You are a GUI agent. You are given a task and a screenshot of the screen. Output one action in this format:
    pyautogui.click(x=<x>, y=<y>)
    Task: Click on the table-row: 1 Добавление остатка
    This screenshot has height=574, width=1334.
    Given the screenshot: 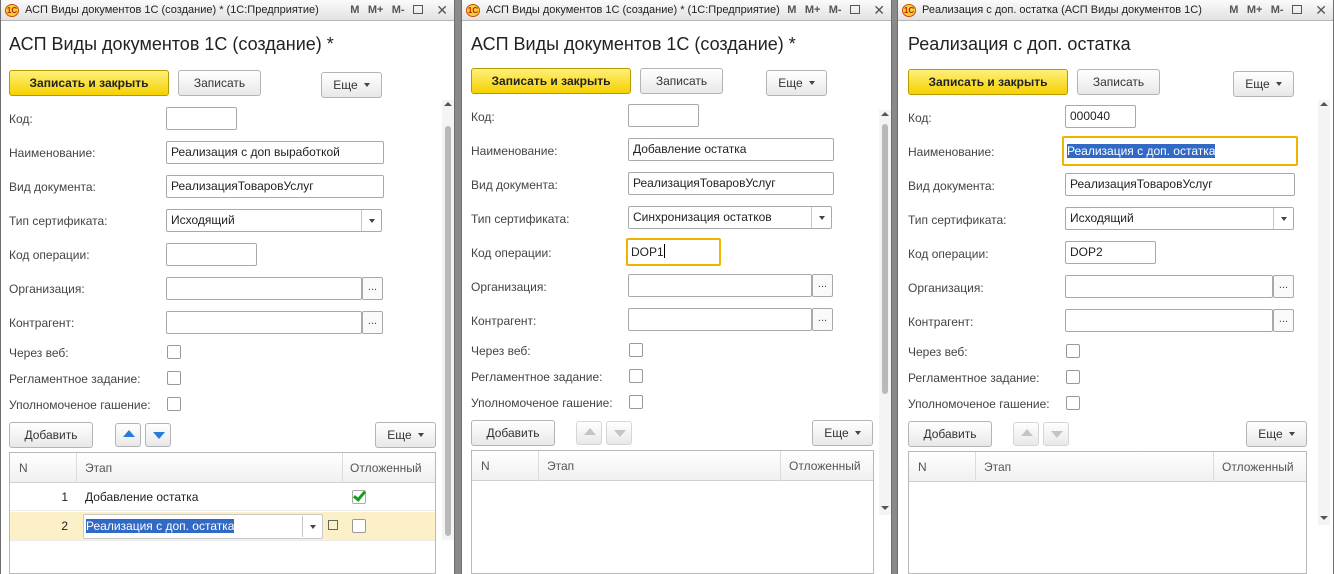 What is the action you would take?
    pyautogui.click(x=222, y=497)
    